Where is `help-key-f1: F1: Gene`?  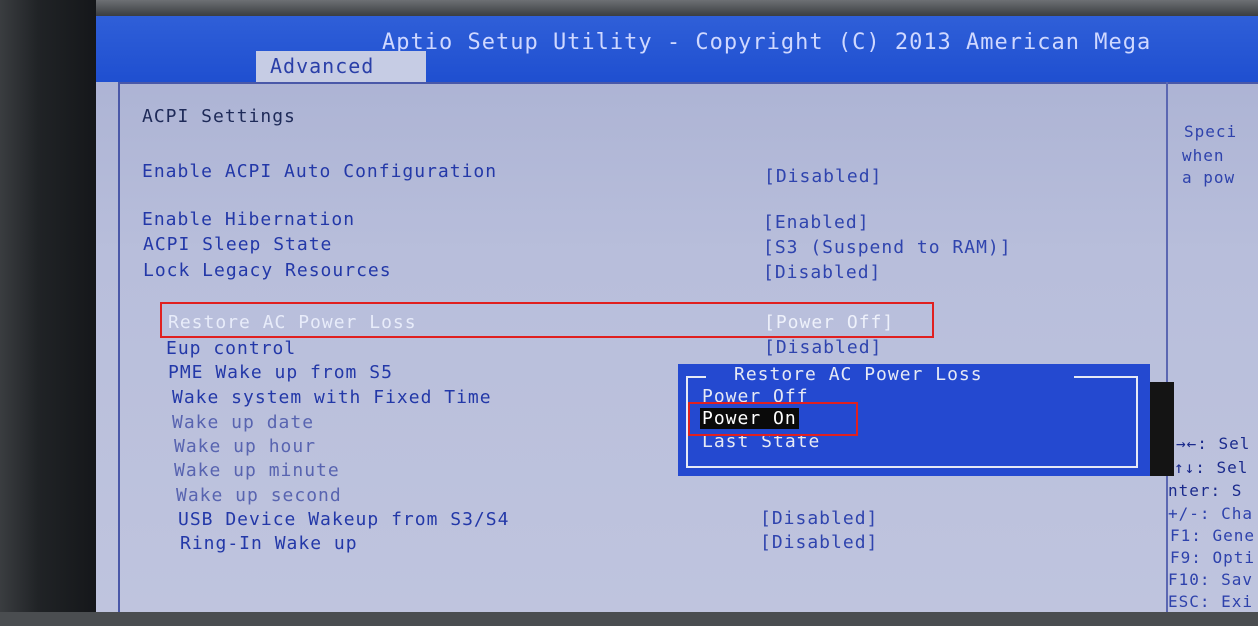
help-key-f1: F1: Gene is located at coordinates (1213, 535).